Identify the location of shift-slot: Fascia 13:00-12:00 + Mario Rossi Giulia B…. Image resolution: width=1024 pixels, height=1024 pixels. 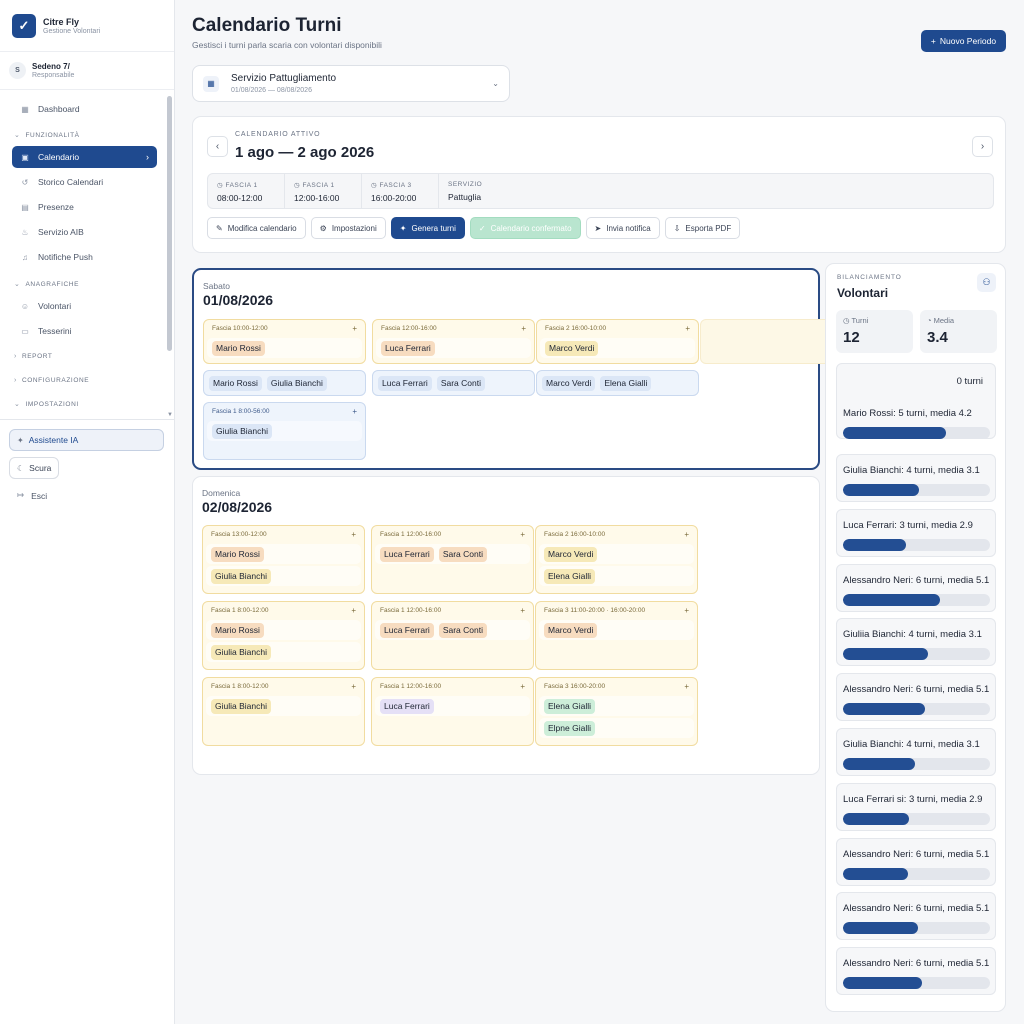
(283, 559).